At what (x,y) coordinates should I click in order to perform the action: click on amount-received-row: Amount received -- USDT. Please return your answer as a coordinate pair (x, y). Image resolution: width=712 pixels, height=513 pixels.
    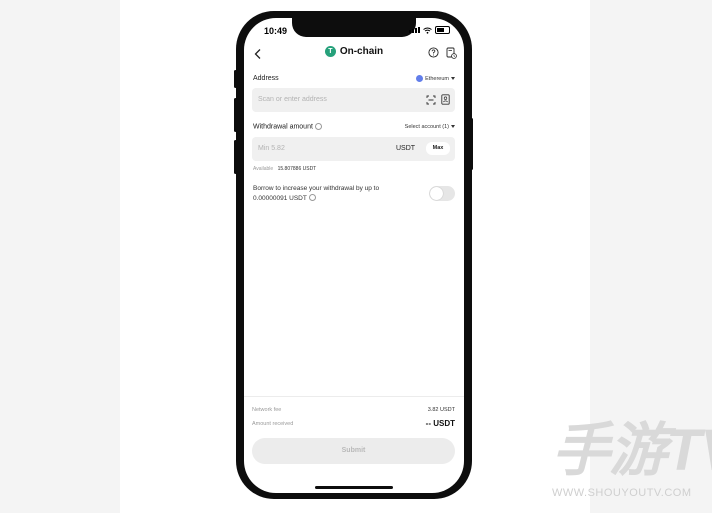
    Looking at the image, I should click on (353, 423).